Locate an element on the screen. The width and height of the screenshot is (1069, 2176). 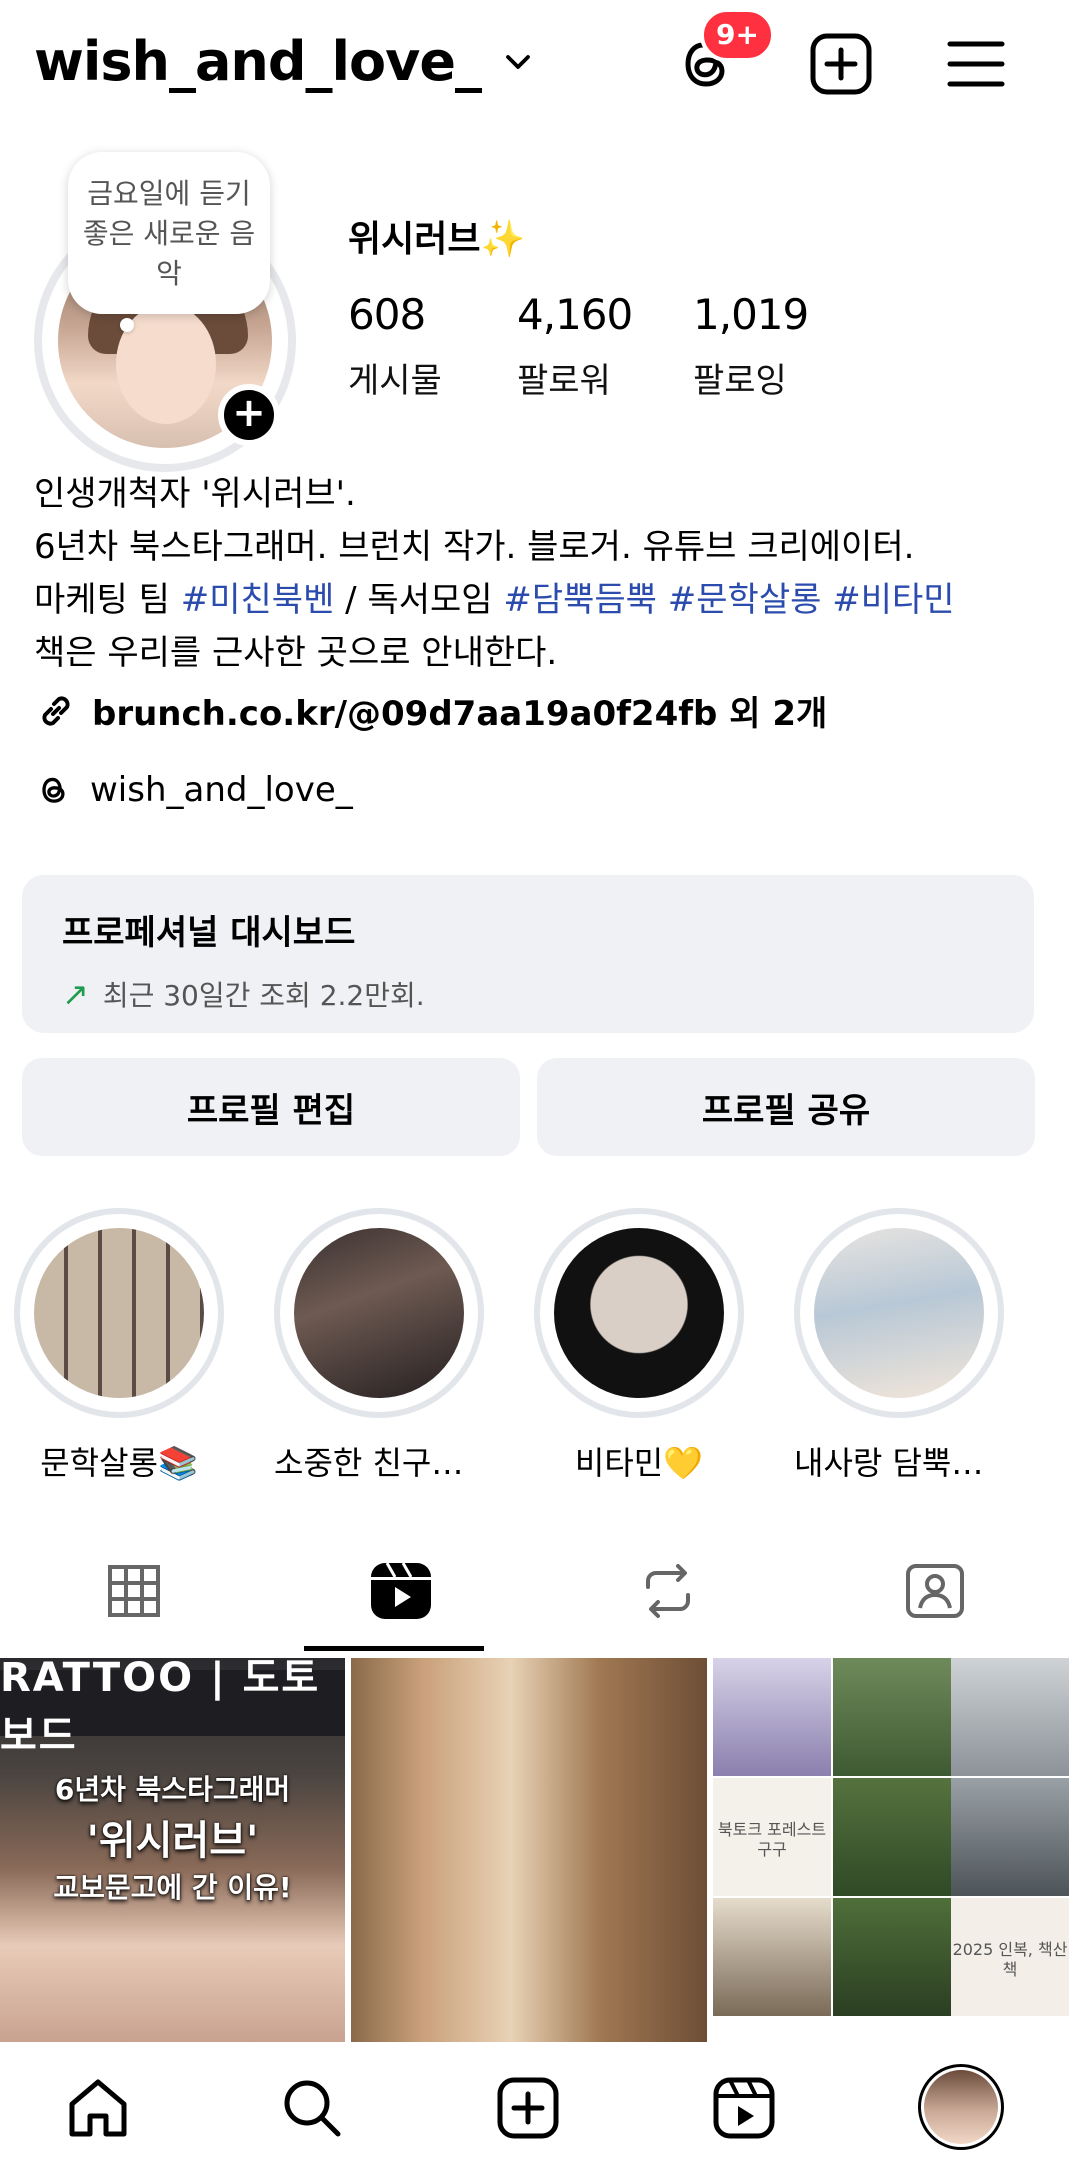
link-text: brunch.co.kr/@09d7aa19a0f24fb 외 2개 is located at coordinates (460, 714).